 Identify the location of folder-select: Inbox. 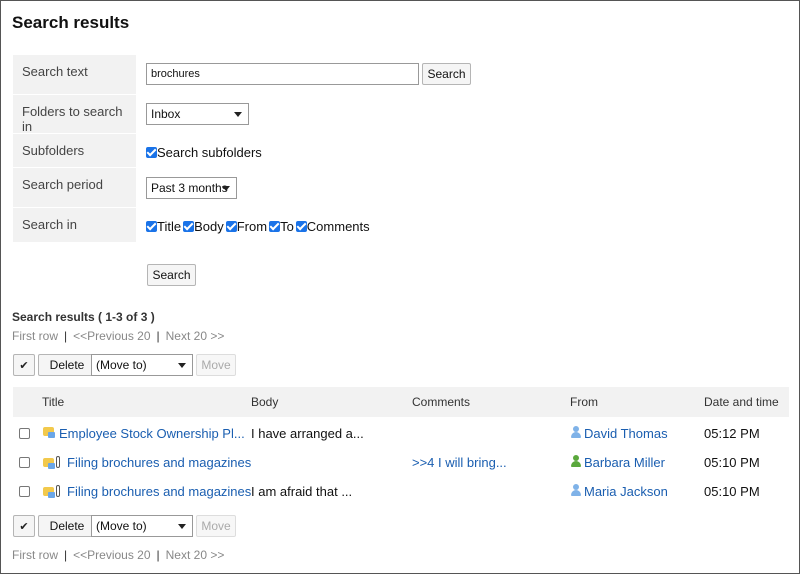
(197, 114).